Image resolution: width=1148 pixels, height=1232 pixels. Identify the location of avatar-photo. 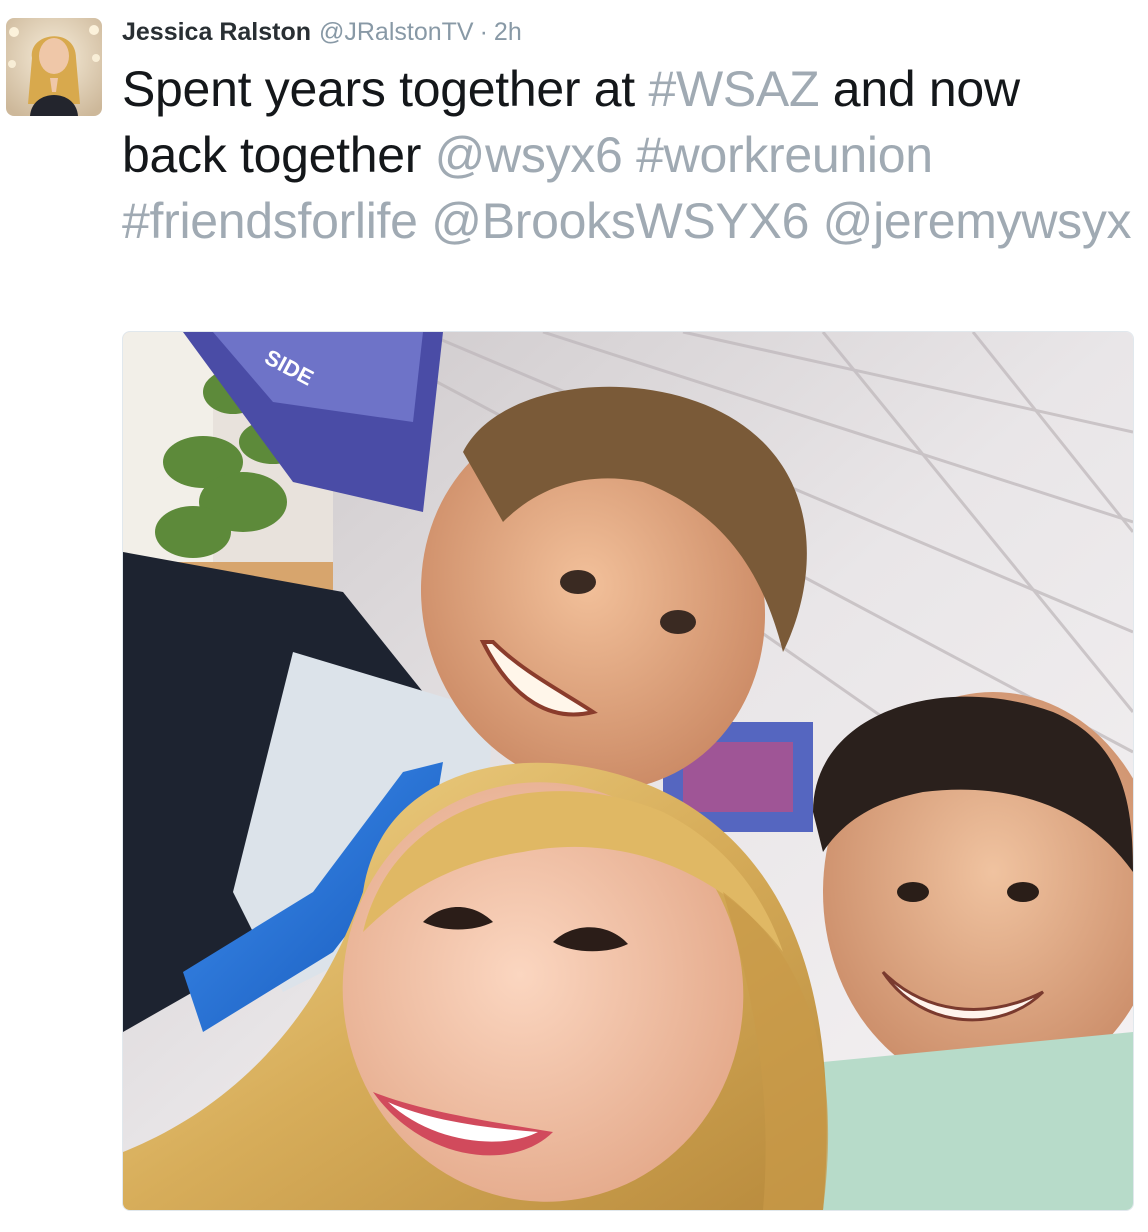
(54, 67).